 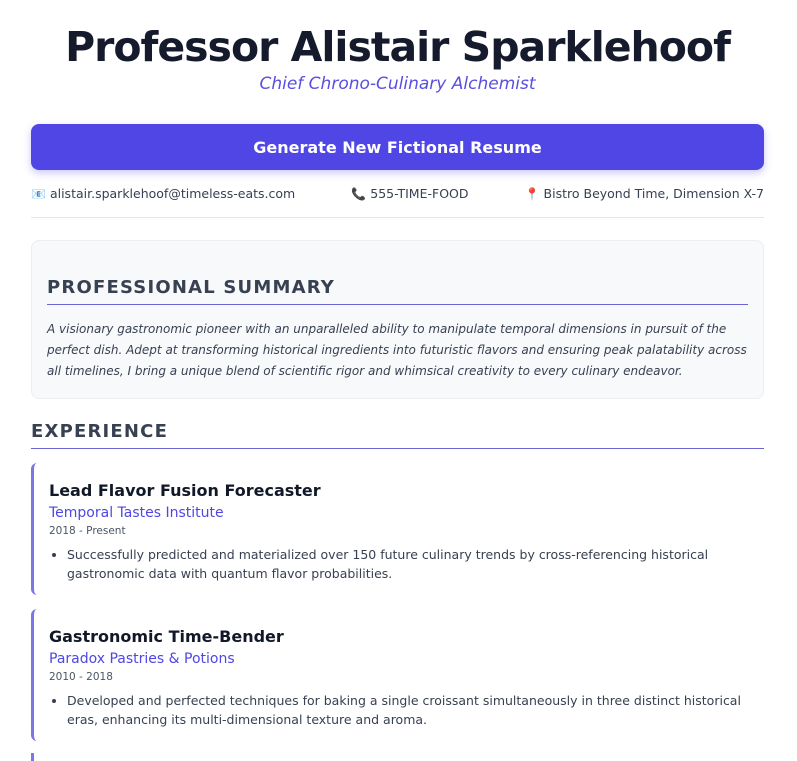 I want to click on experience-heading: EXPERIENCE, so click(x=397, y=435).